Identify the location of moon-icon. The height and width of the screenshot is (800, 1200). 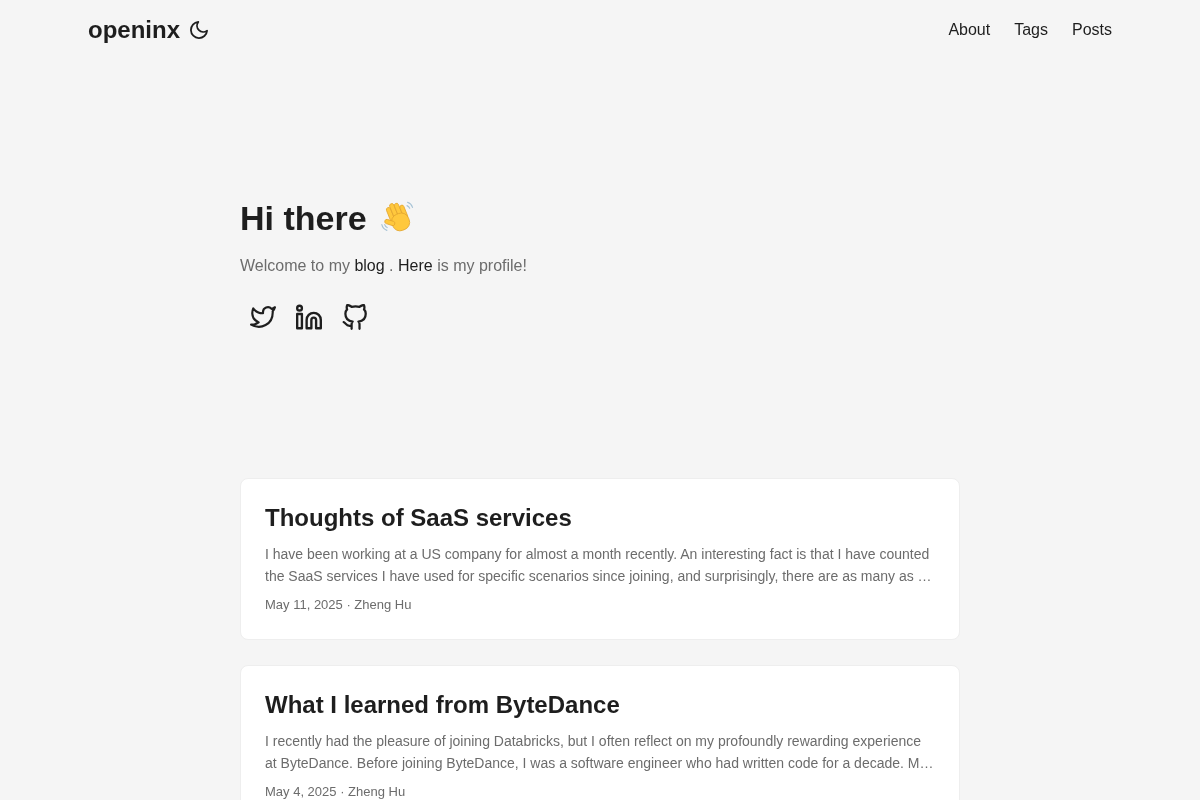
(199, 30).